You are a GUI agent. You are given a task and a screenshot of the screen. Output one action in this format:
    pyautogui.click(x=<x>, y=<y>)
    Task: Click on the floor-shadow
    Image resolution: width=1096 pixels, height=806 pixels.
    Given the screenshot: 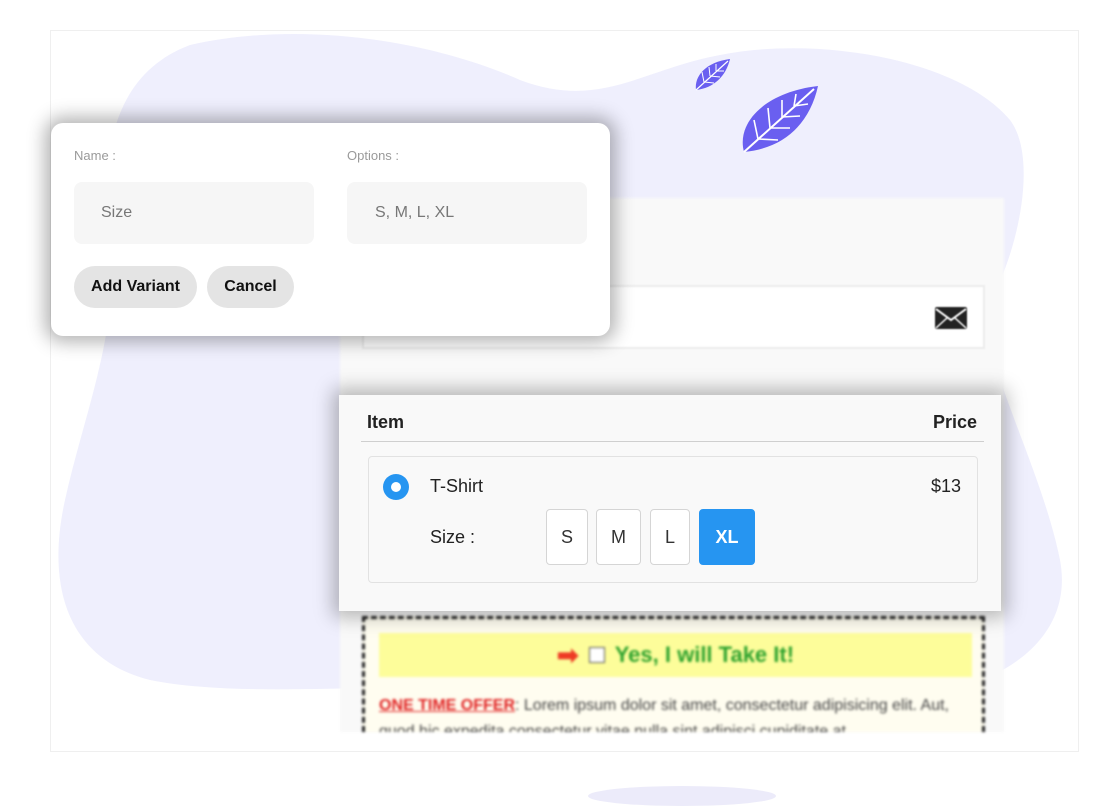 What is the action you would take?
    pyautogui.click(x=682, y=796)
    